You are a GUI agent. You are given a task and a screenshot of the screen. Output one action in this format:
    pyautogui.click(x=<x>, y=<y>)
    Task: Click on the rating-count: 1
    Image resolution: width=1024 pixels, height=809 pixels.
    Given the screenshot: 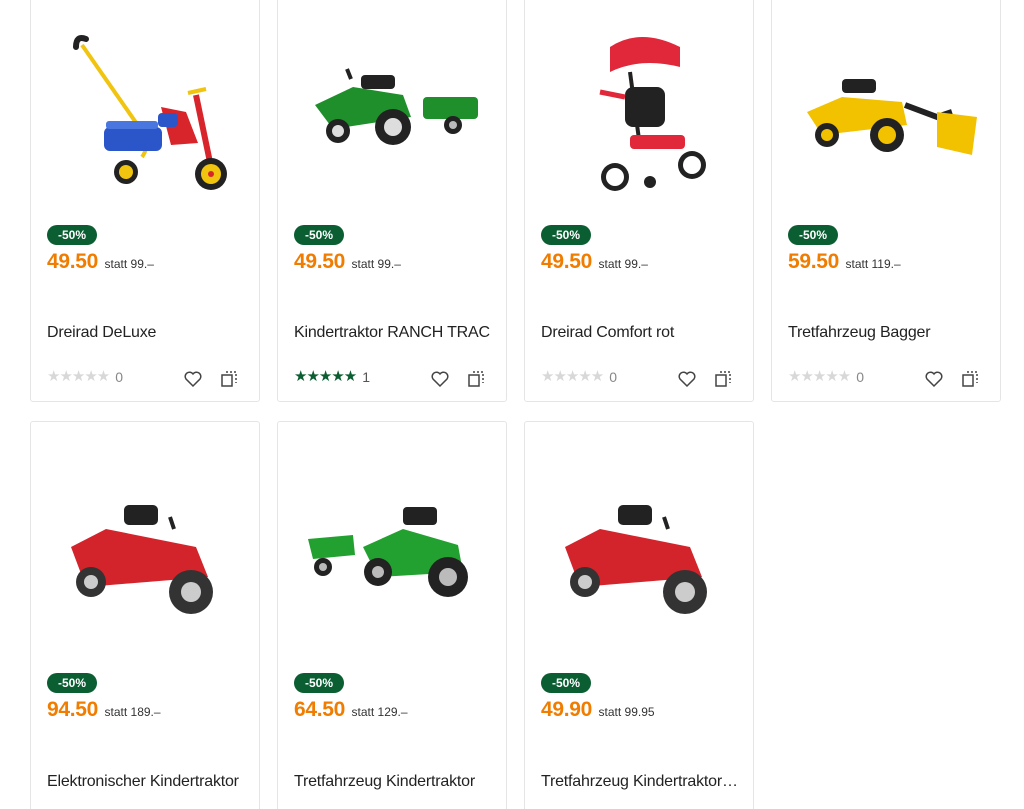 What is the action you would take?
    pyautogui.click(x=366, y=377)
    